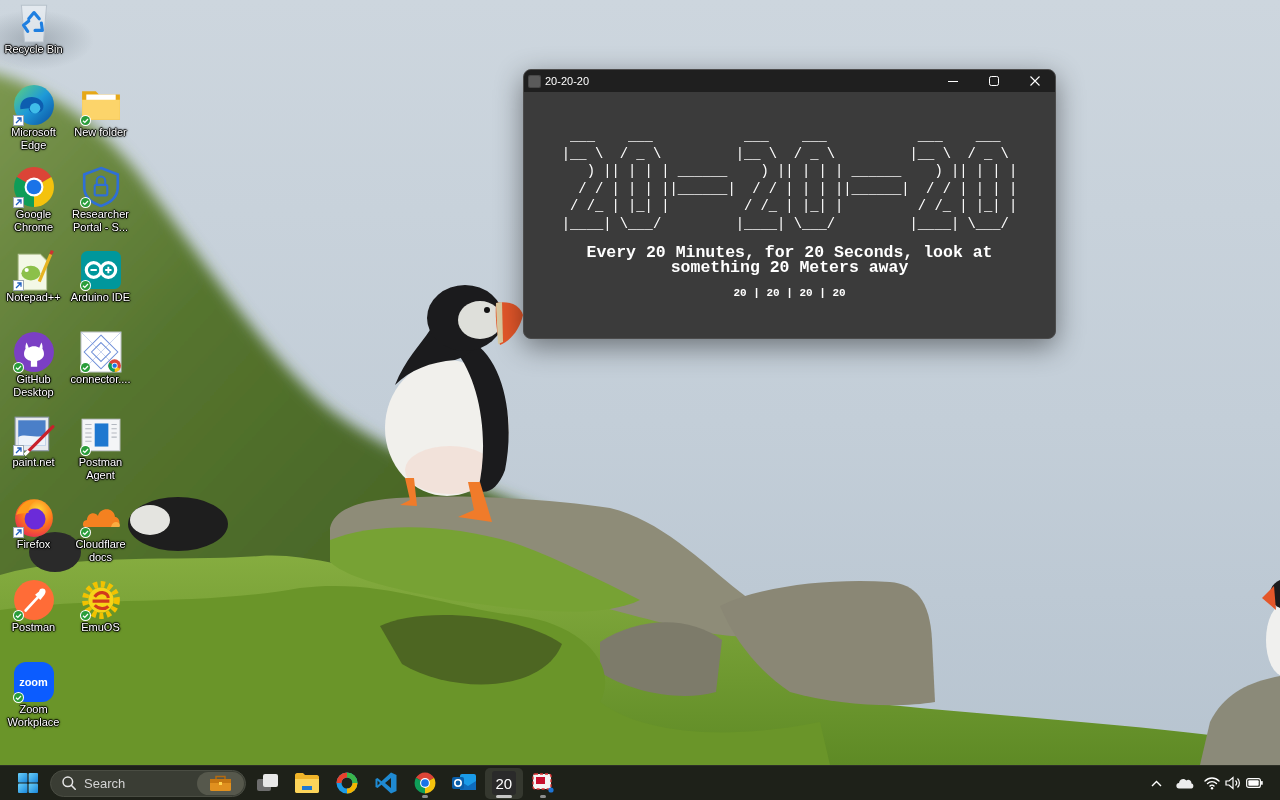  I want to click on desktop-item: Postman Agent, so click(100, 447).